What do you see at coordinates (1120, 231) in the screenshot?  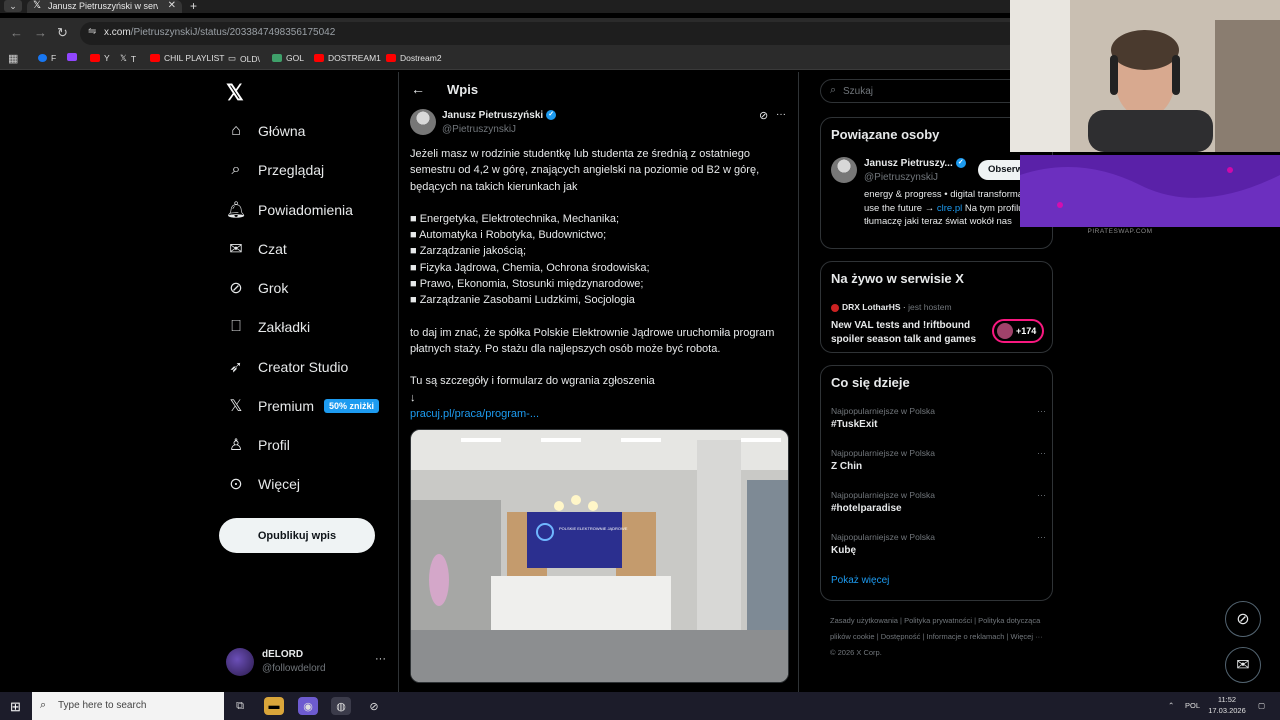 I see `promo-caption: PIRATESWAP.COM` at bounding box center [1120, 231].